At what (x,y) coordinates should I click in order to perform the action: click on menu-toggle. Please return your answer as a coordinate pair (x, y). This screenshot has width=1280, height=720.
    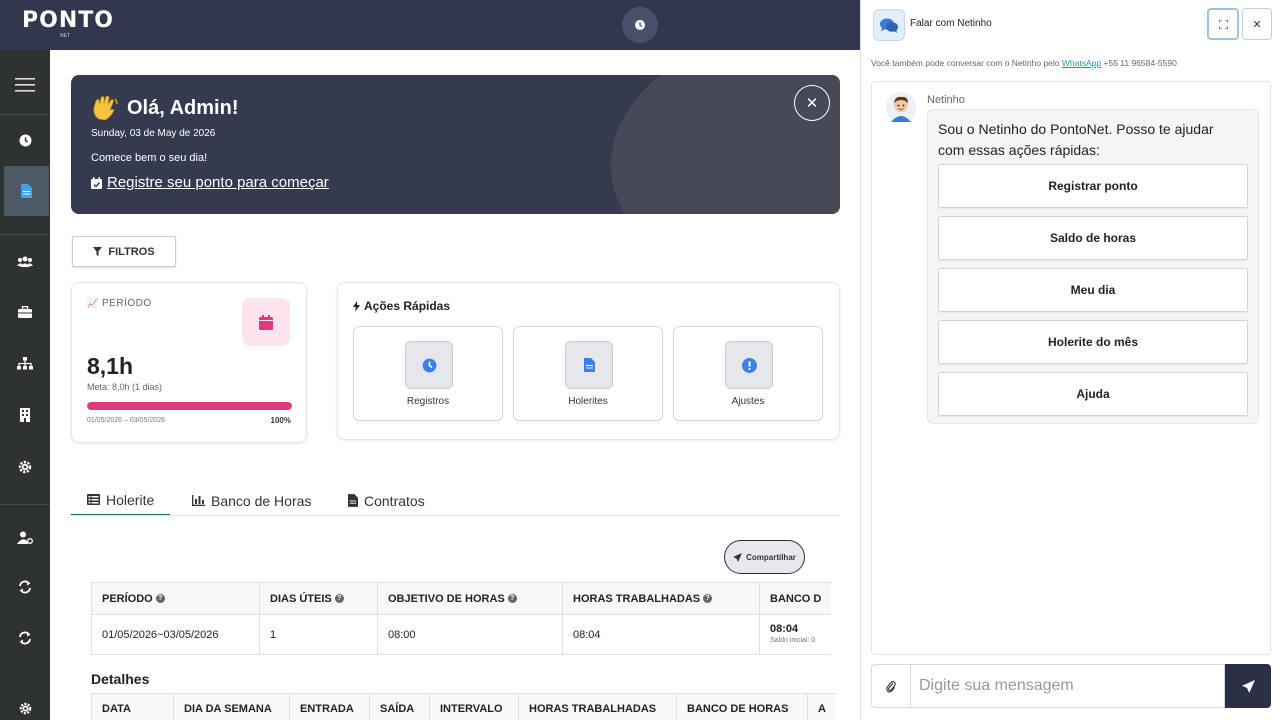
    Looking at the image, I should click on (25, 85).